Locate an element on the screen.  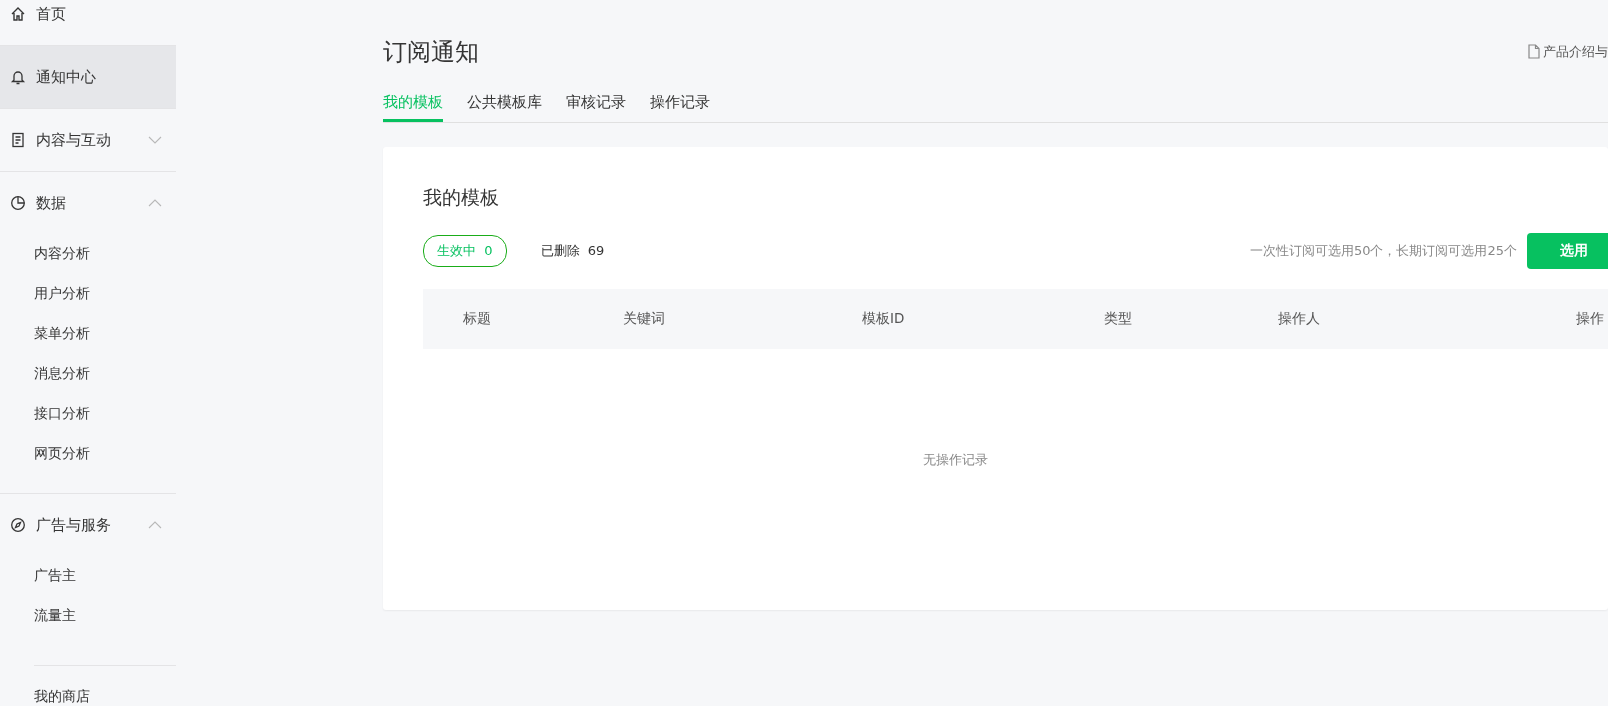
sidebar-subitem: 消息分析 is located at coordinates (88, 374).